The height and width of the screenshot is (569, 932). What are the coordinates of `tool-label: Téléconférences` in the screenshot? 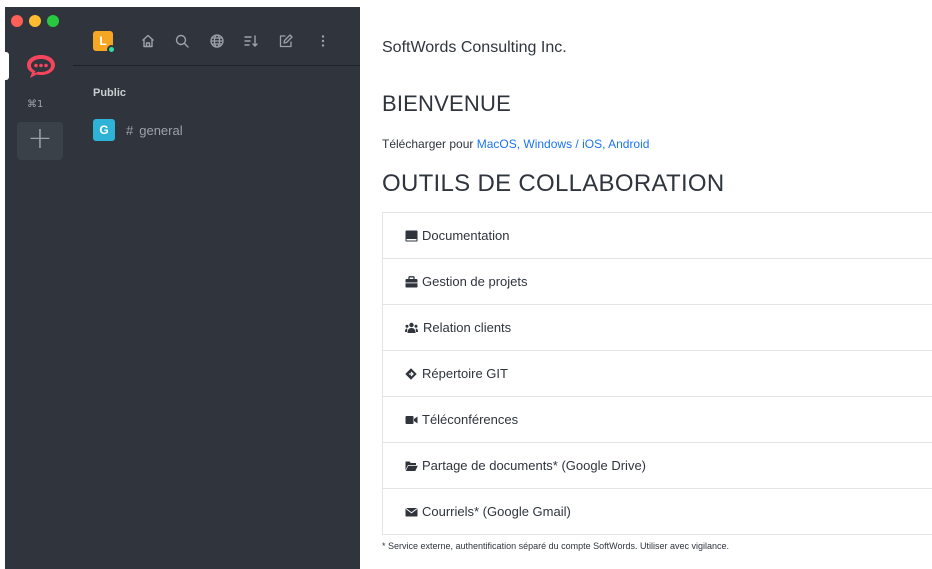 It's located at (470, 419).